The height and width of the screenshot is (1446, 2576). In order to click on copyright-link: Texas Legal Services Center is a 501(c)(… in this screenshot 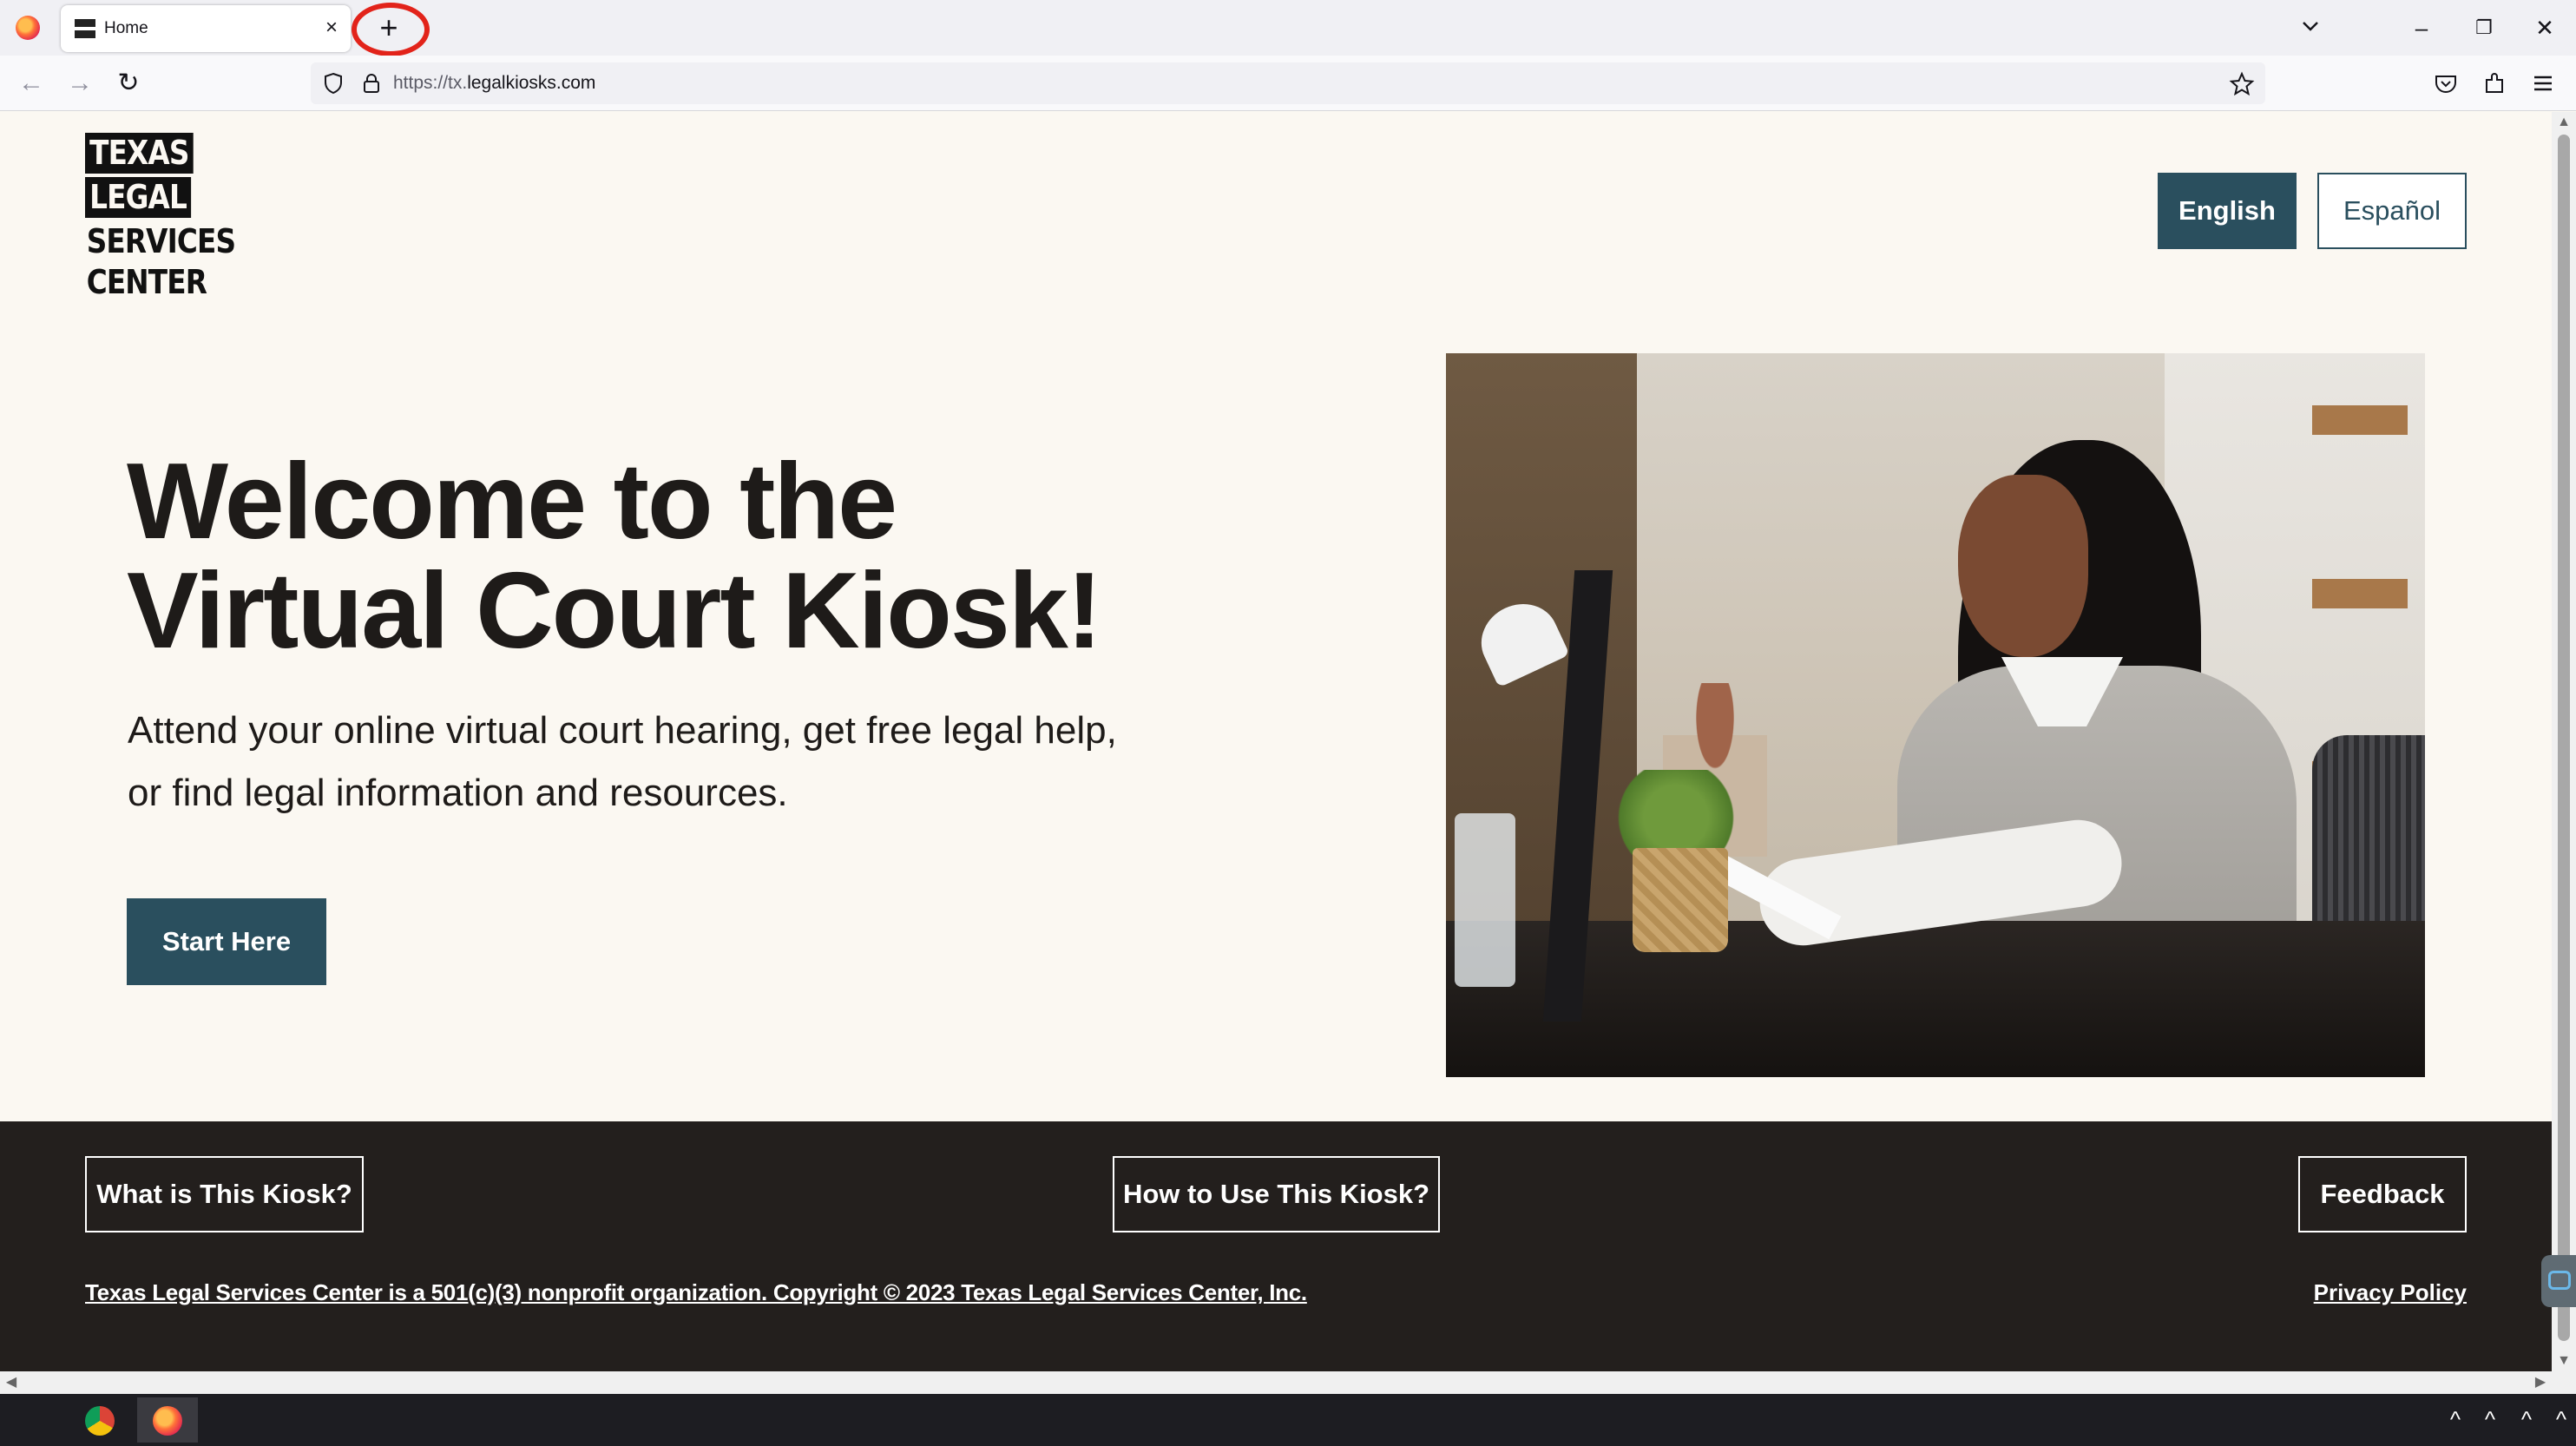, I will do `click(696, 1292)`.